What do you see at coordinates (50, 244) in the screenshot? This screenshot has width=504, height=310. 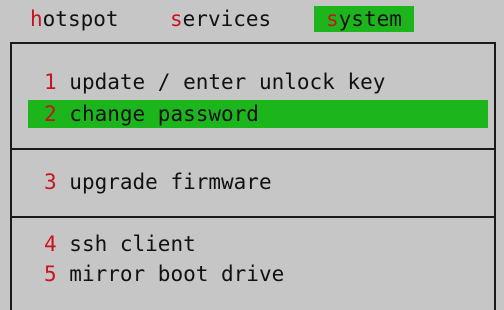 I see `option-4-number: 4` at bounding box center [50, 244].